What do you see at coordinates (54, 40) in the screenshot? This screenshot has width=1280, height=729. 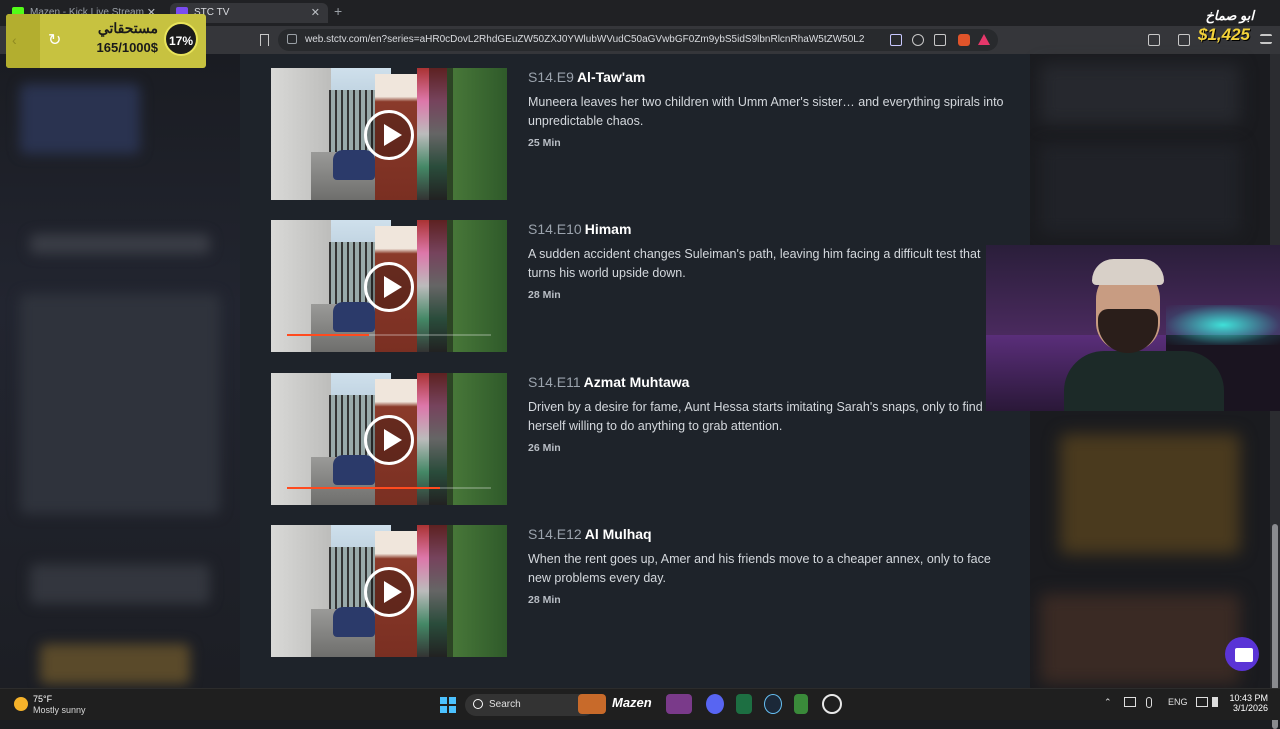 I see `refresh-icon: ↻` at bounding box center [54, 40].